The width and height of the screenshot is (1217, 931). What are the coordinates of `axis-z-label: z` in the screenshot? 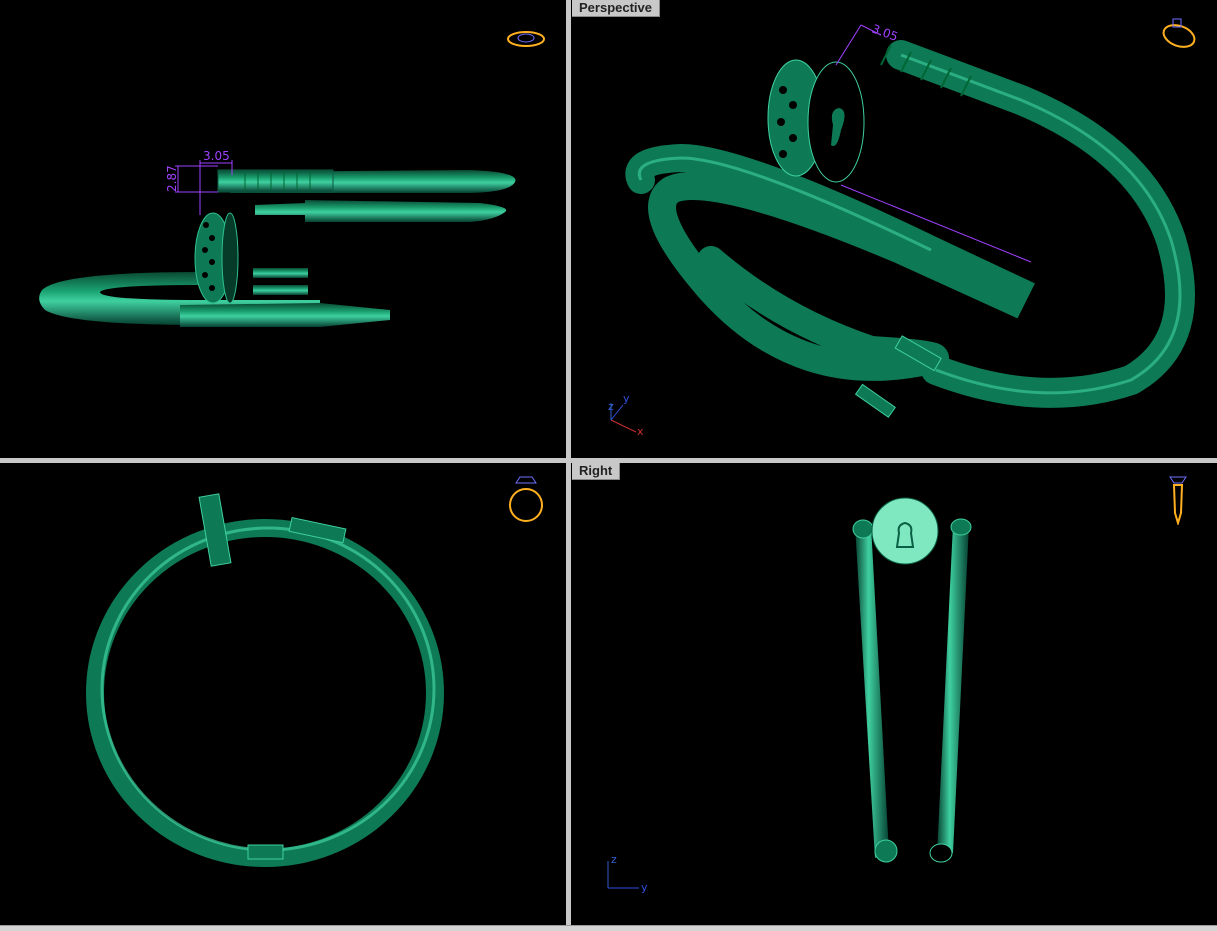 It's located at (611, 406).